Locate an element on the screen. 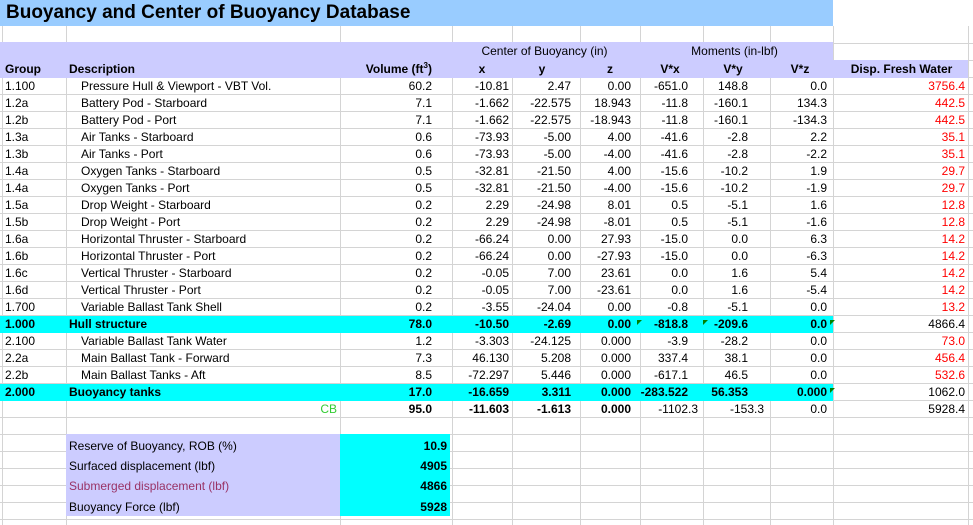  summary-value: 4866 is located at coordinates (395, 486).